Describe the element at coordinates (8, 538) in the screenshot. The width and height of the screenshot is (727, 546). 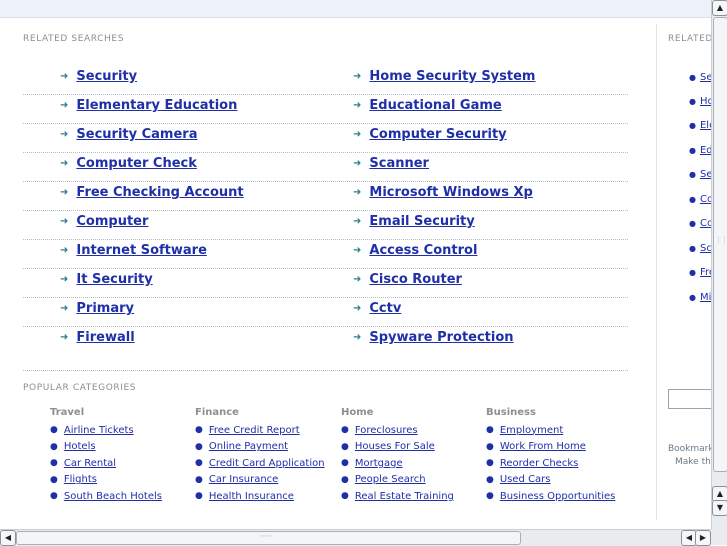
I see `scroll-left-icon: ◀` at that location.